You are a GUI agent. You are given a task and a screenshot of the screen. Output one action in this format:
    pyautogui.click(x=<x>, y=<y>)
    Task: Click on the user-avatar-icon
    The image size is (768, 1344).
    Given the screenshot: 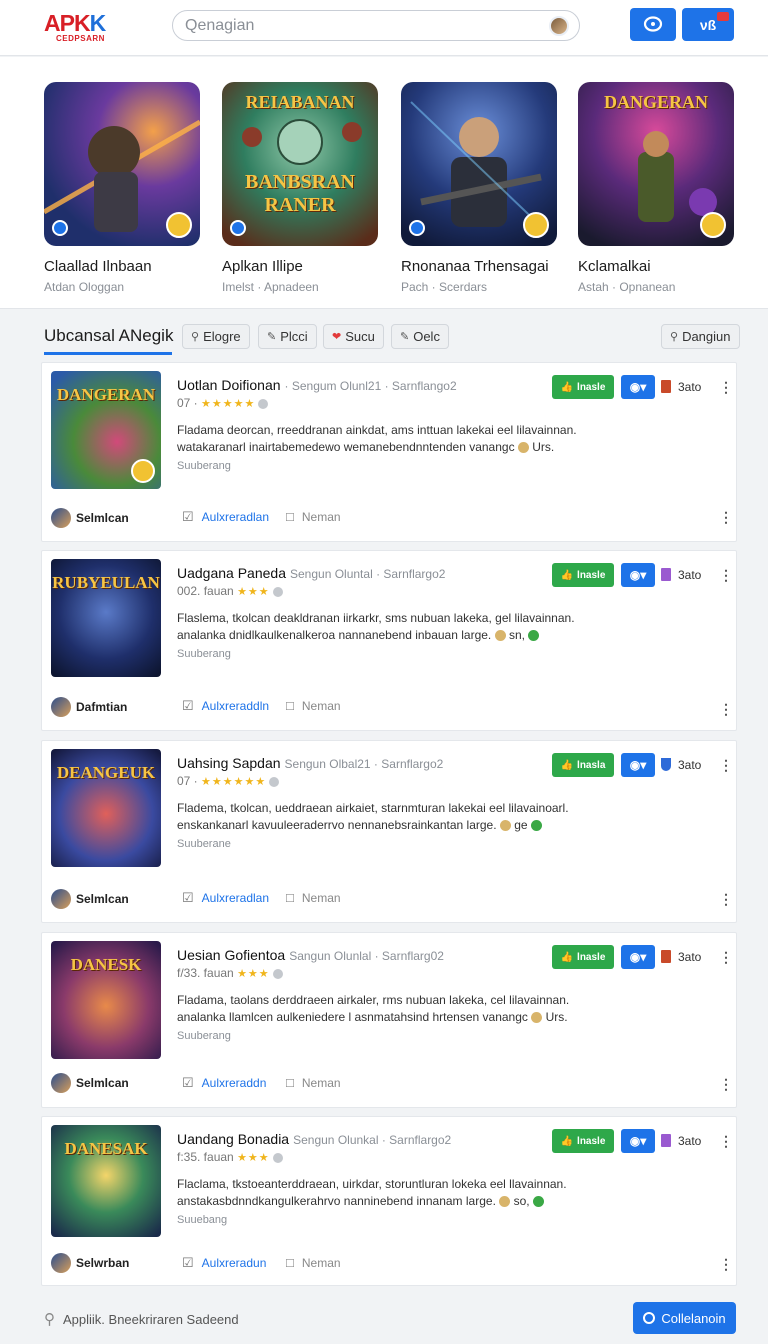 What is the action you would take?
    pyautogui.click(x=559, y=26)
    